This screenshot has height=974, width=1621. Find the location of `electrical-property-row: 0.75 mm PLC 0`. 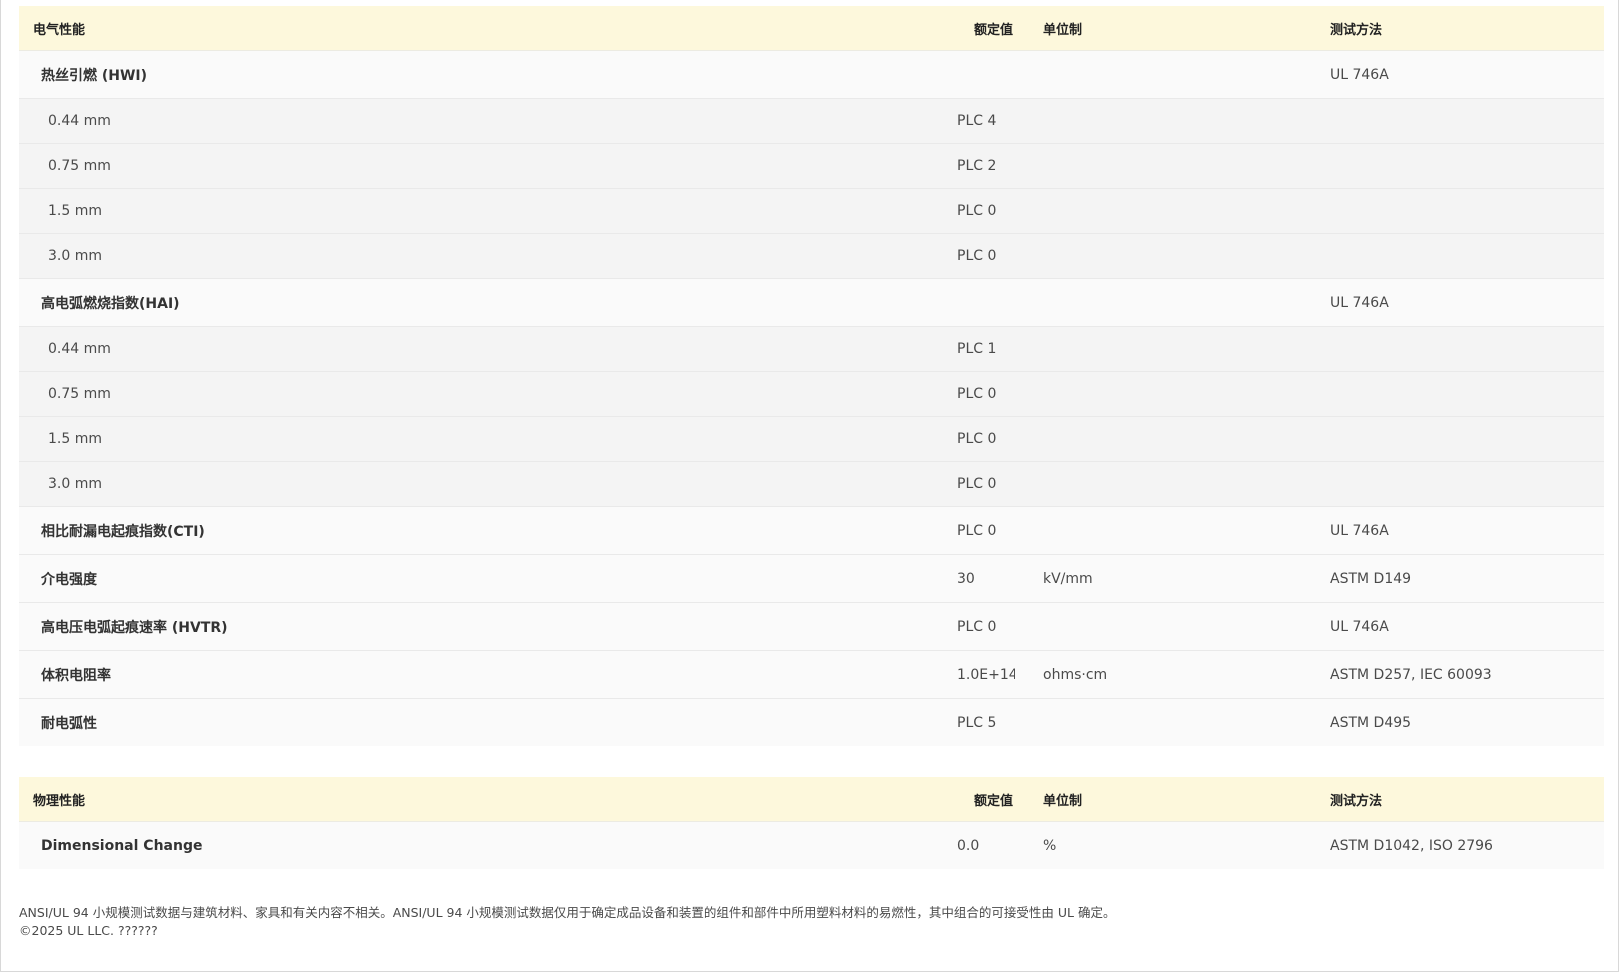

electrical-property-row: 0.75 mm PLC 0 is located at coordinates (811, 394).